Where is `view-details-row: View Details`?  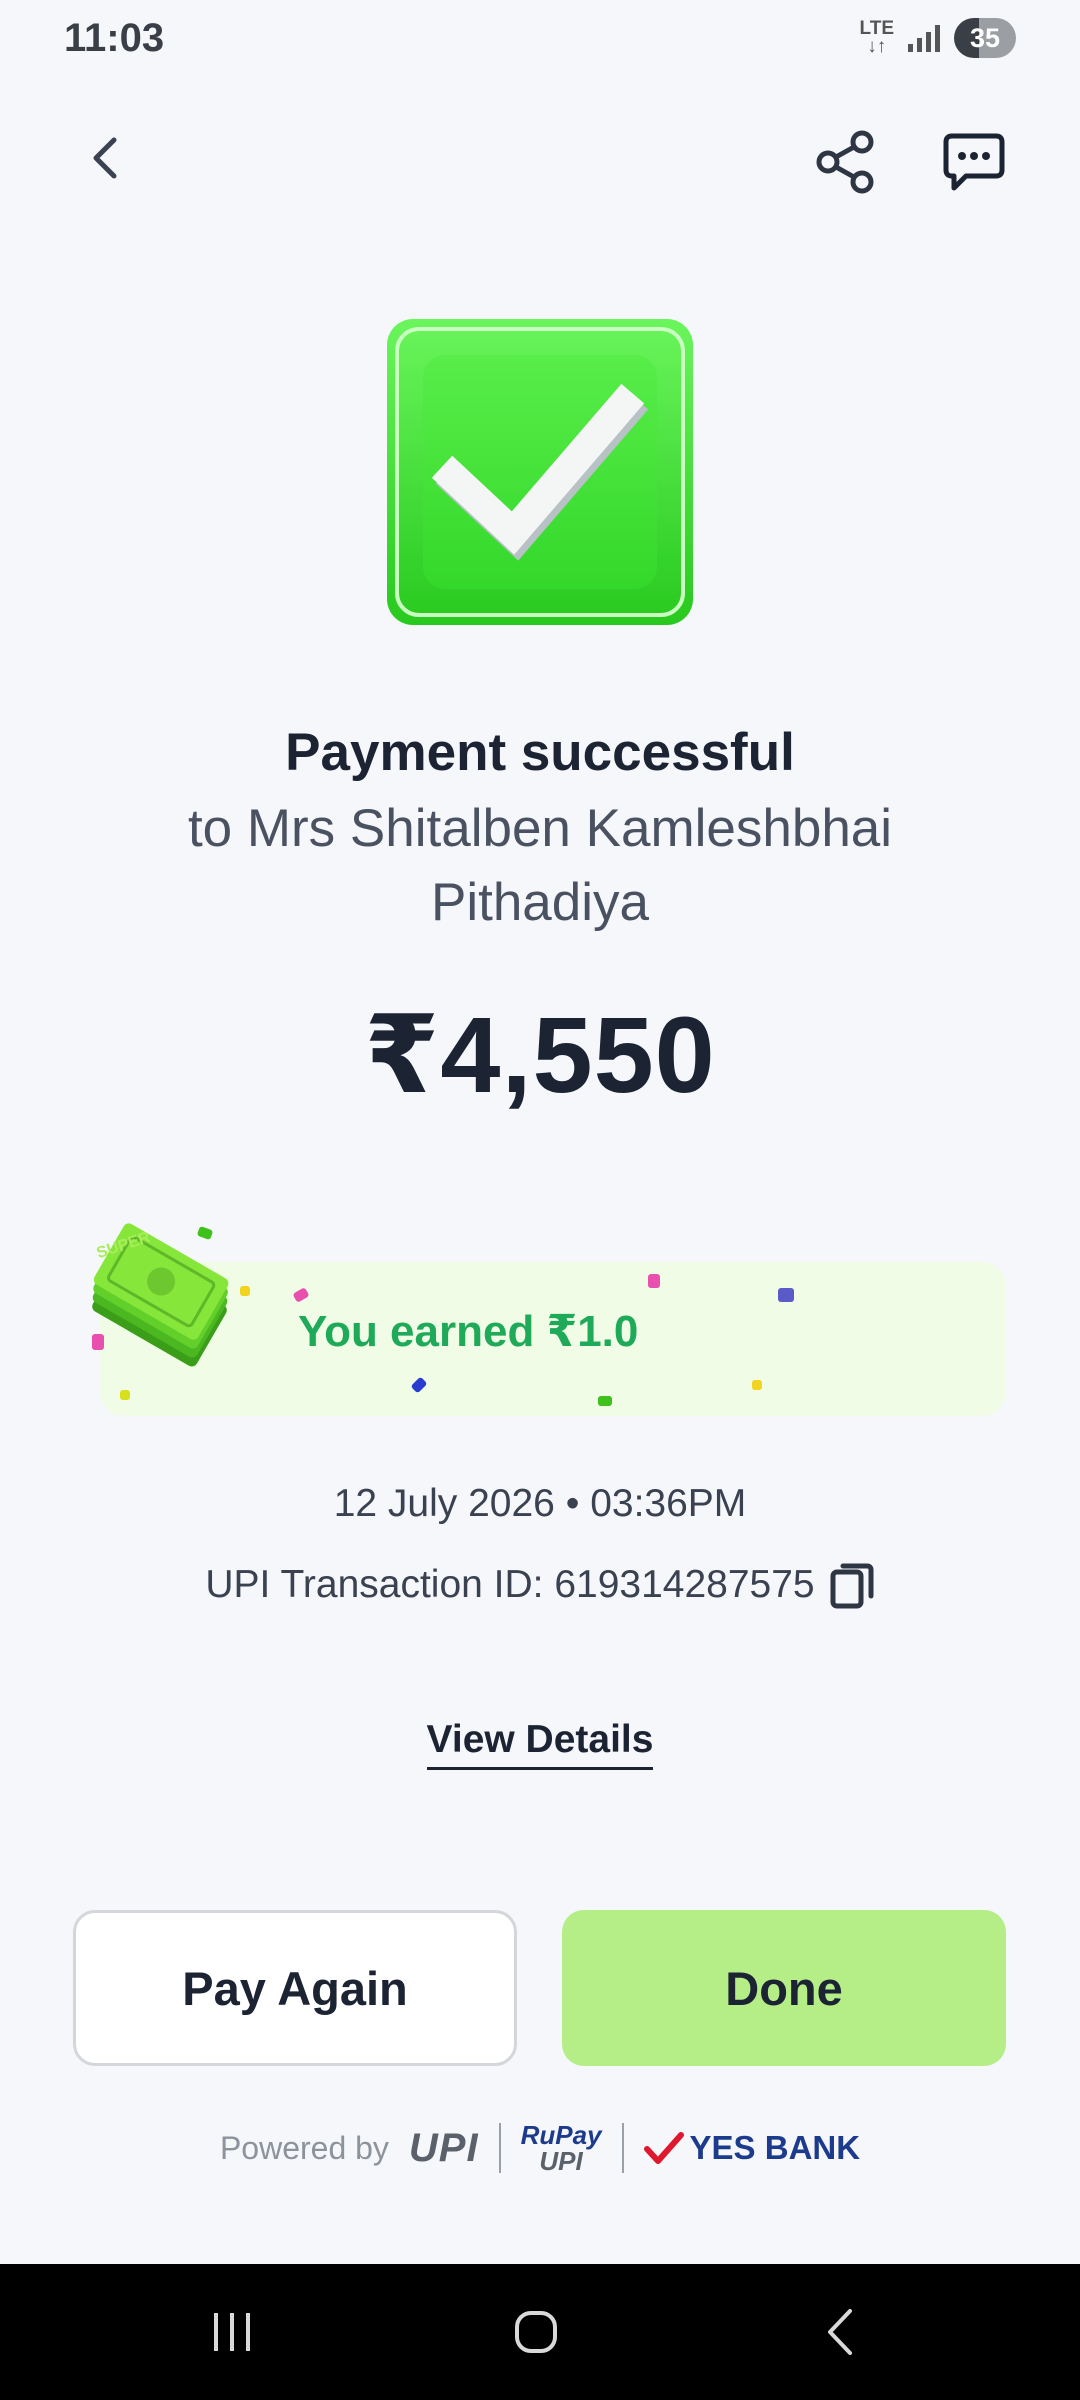 view-details-row: View Details is located at coordinates (540, 1744).